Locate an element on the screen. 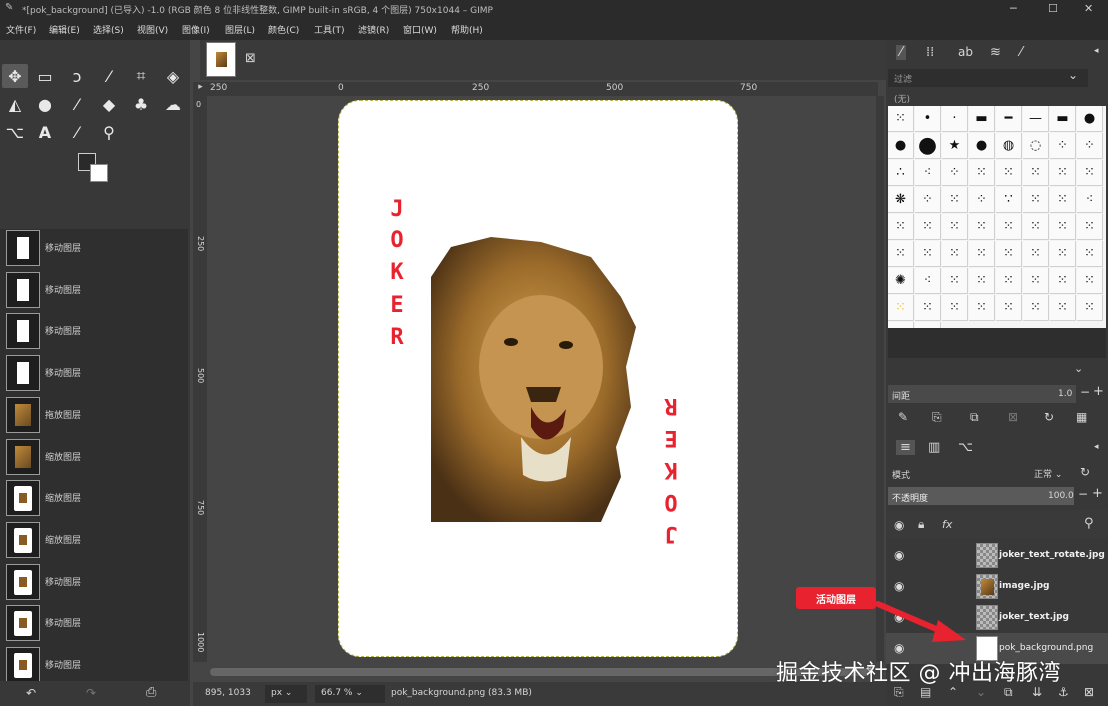  raise-layer-icon: ⌃ is located at coordinates (953, 692).